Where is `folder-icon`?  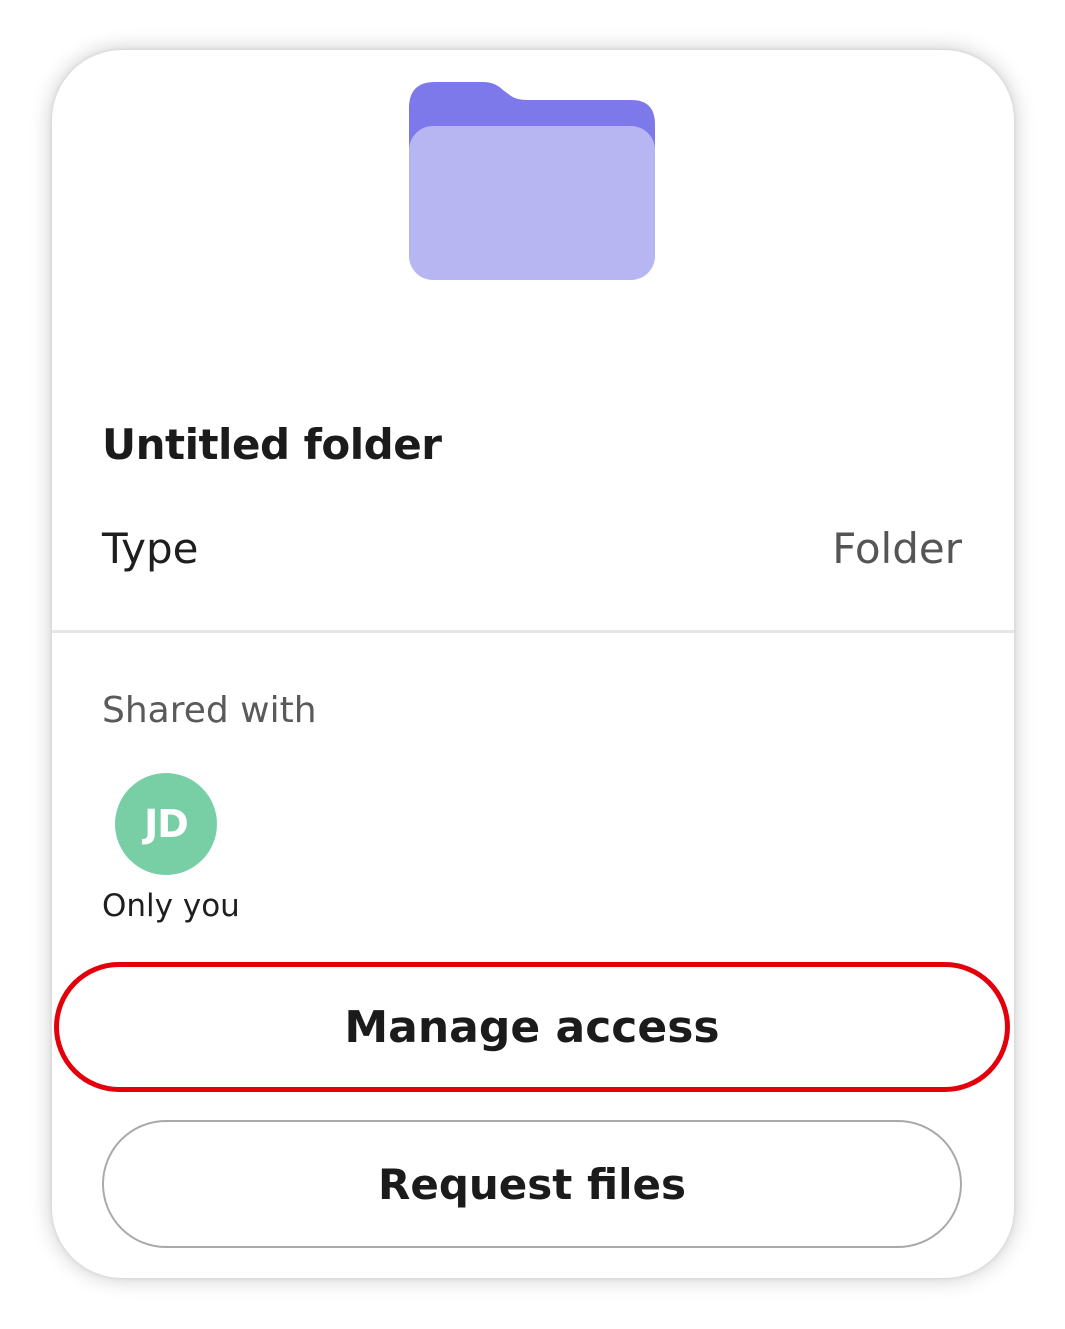 folder-icon is located at coordinates (532, 181).